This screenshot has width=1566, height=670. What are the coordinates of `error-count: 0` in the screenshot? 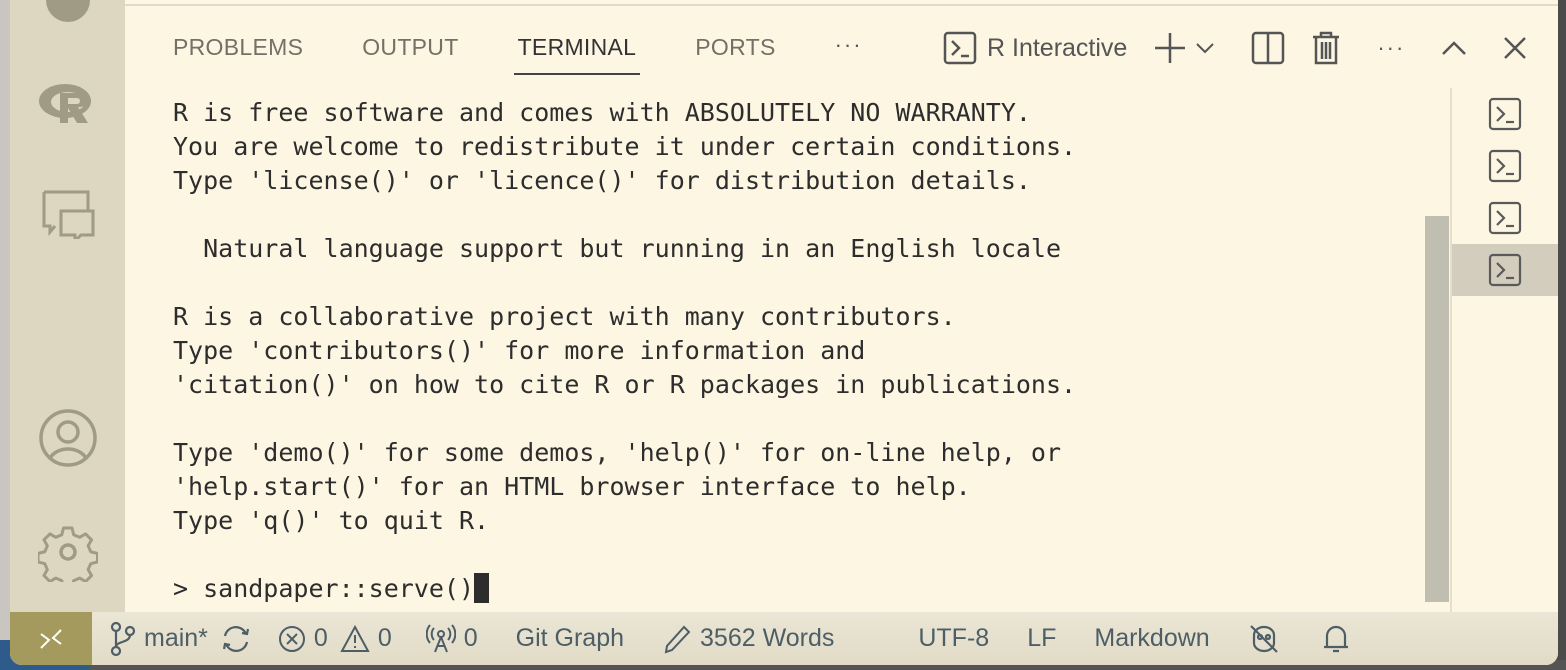 It's located at (320, 638).